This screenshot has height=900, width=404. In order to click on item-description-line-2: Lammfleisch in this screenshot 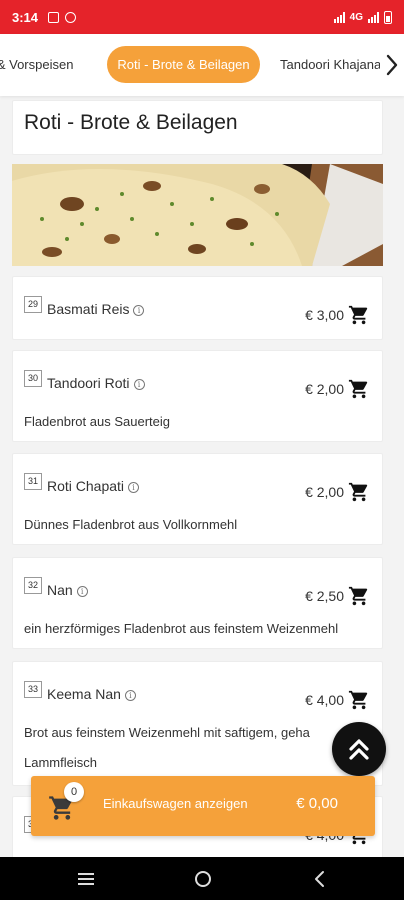, I will do `click(60, 762)`.